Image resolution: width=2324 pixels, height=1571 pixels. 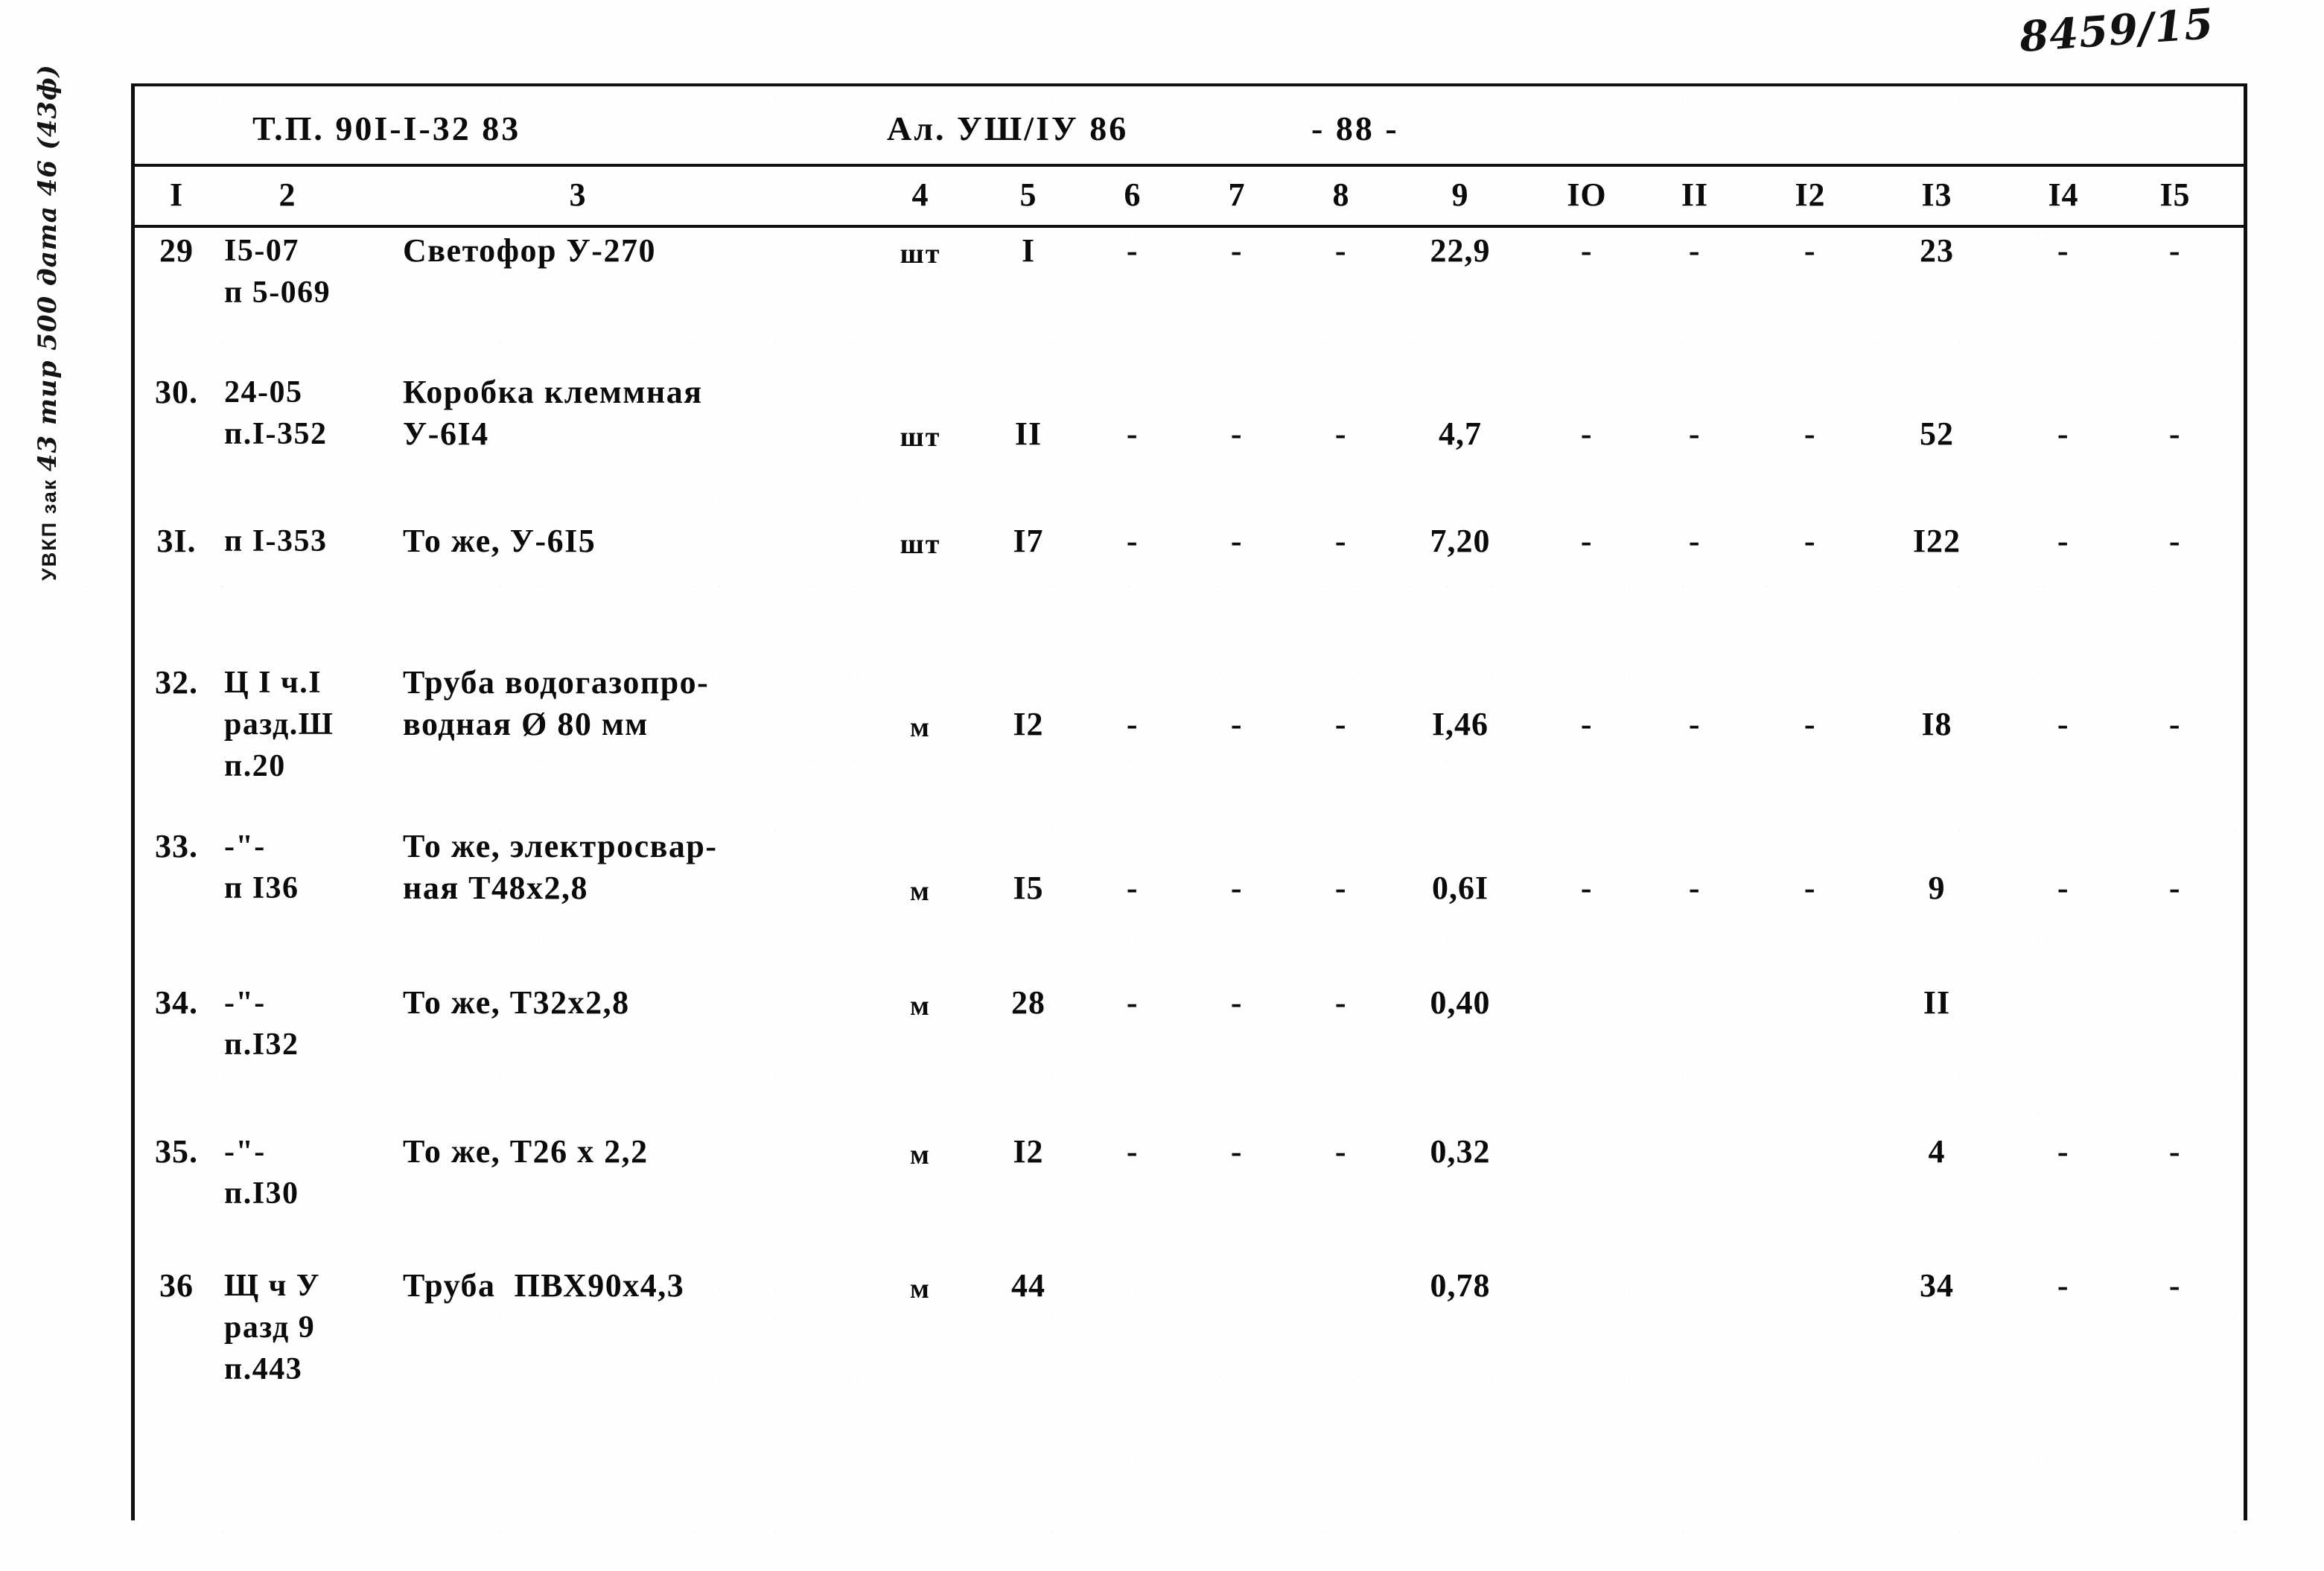 What do you see at coordinates (1028, 888) in the screenshot?
I see `row-value-col5: I5` at bounding box center [1028, 888].